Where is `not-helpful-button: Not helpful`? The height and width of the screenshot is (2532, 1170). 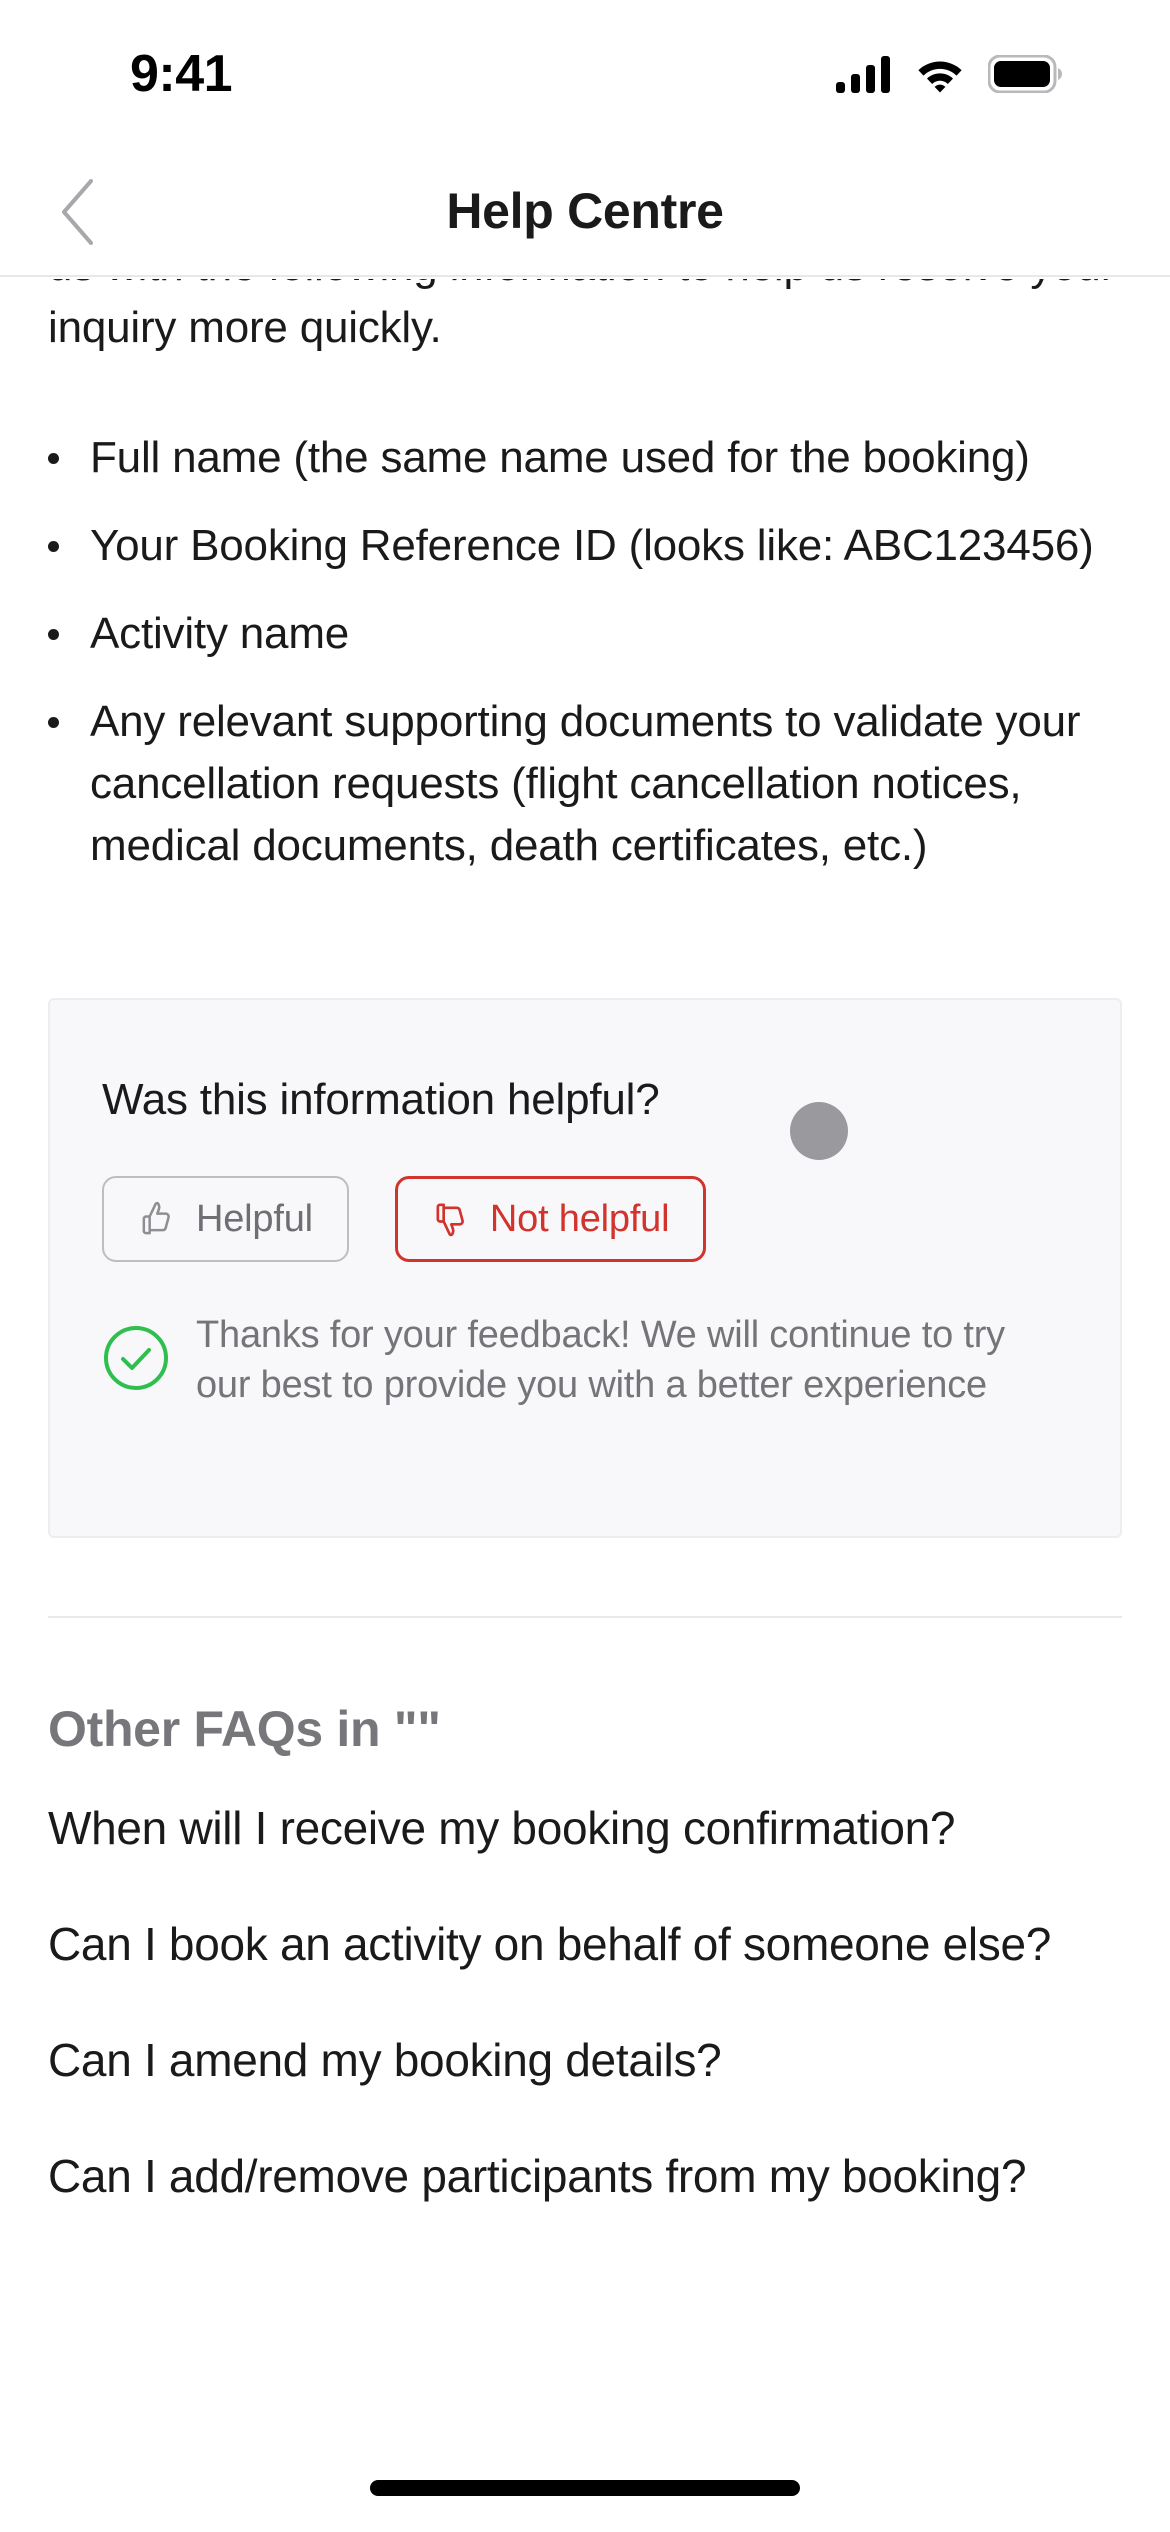
not-helpful-button: Not helpful is located at coordinates (550, 1219).